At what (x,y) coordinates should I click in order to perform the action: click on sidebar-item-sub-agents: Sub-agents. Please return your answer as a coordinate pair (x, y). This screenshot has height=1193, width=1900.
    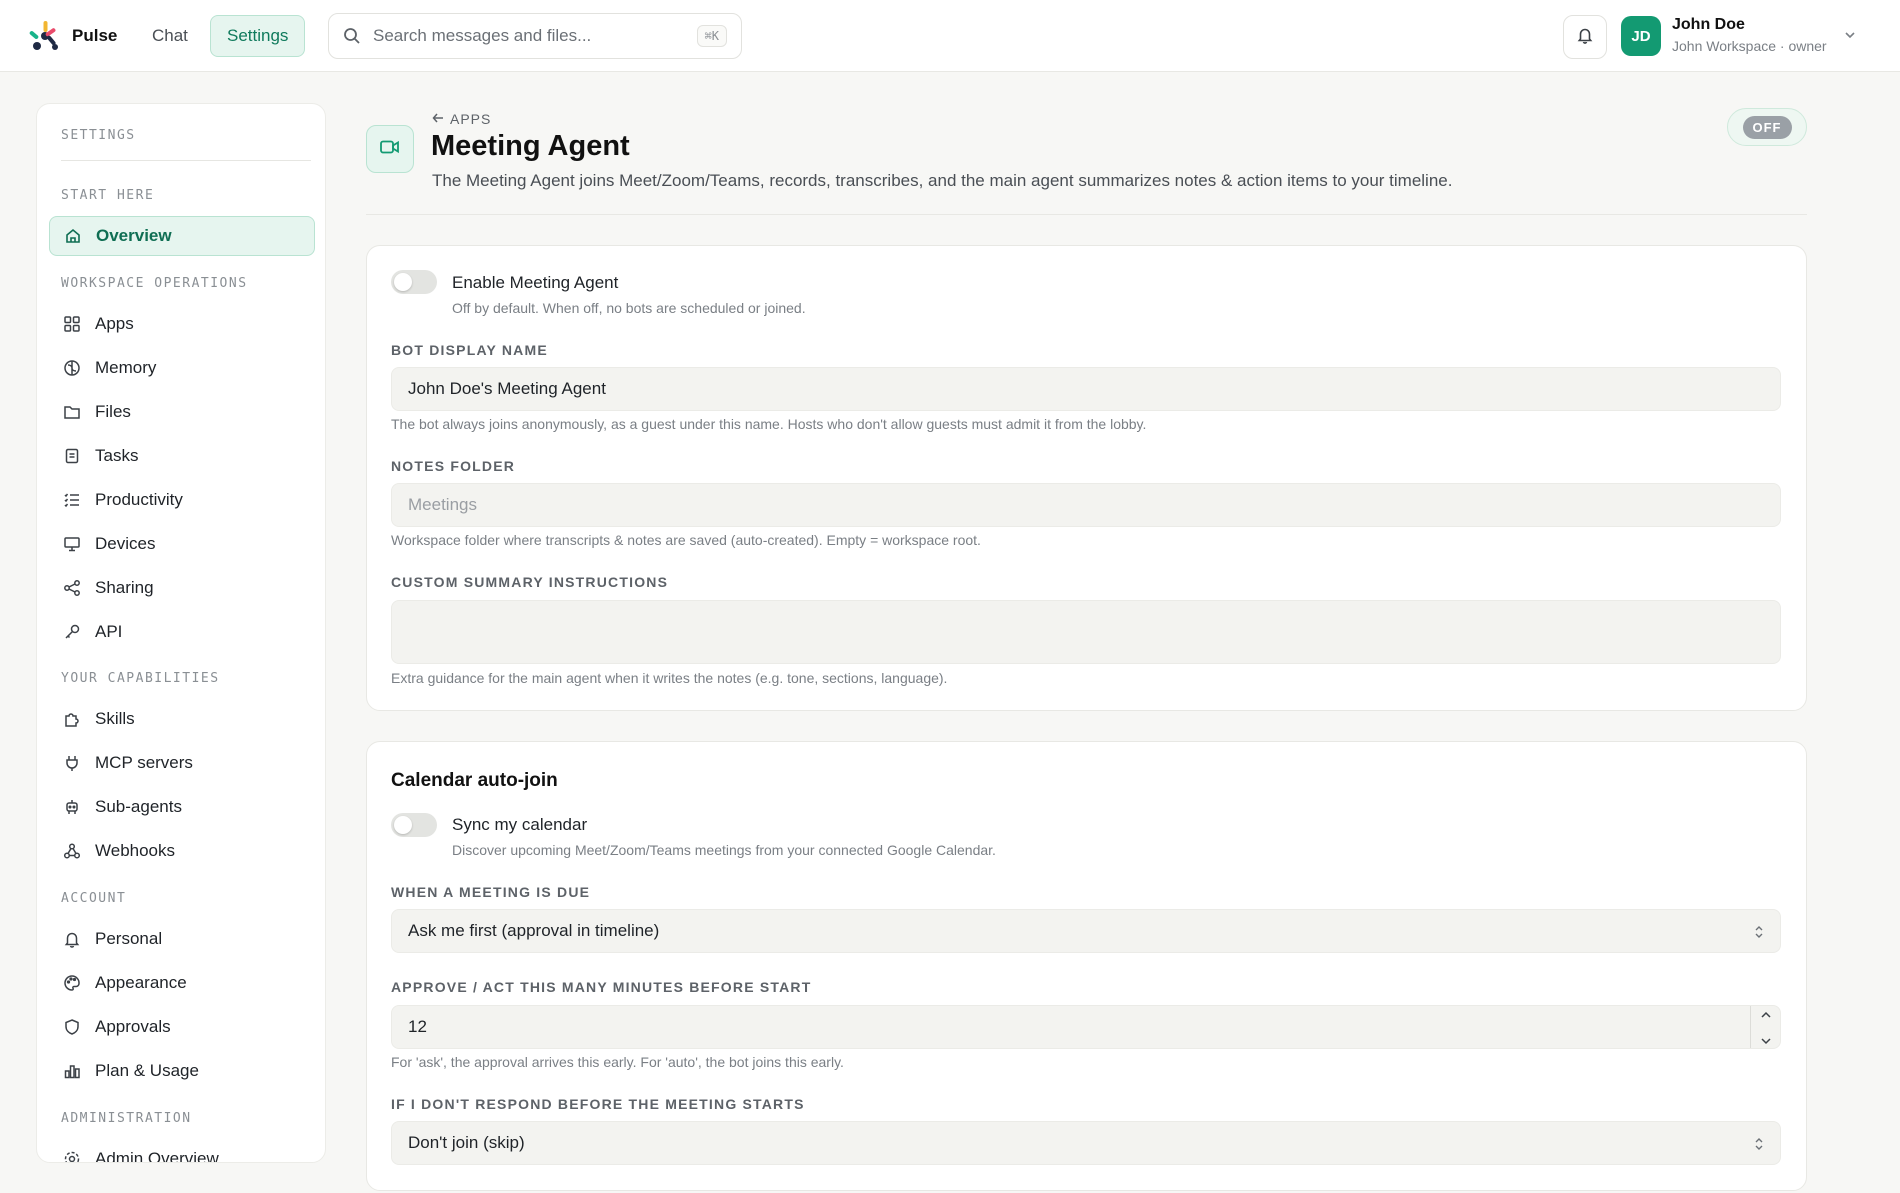
    Looking at the image, I should click on (182, 807).